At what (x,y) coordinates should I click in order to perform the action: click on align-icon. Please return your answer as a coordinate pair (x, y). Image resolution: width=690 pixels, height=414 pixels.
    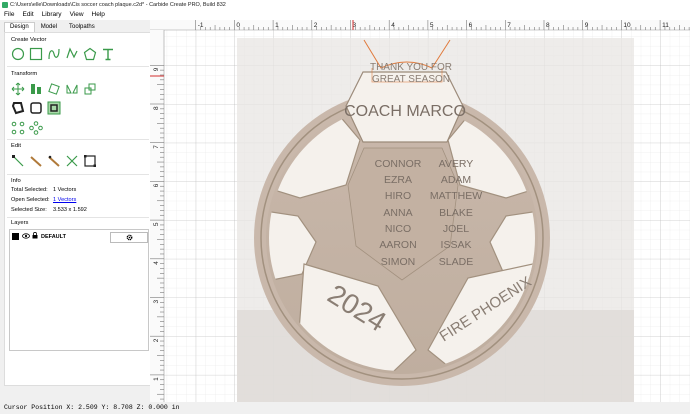
    Looking at the image, I should click on (36, 89).